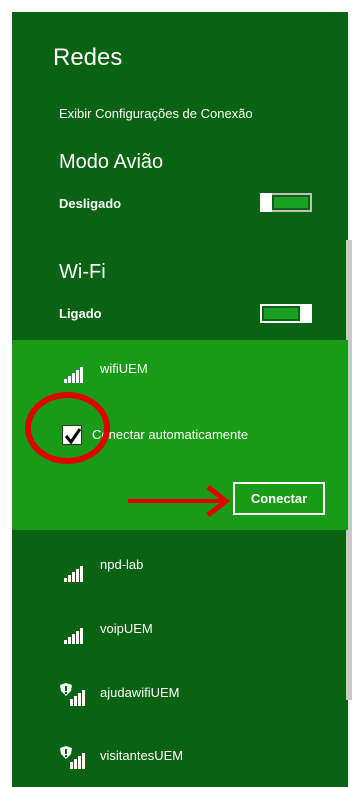 The image size is (353, 787). I want to click on network-name: wifiUEM, so click(124, 368).